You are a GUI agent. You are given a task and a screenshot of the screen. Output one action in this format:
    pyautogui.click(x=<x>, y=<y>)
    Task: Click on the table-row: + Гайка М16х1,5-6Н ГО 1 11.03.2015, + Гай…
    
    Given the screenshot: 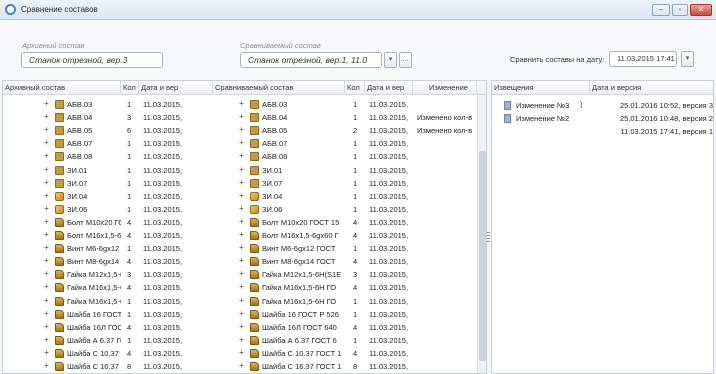 What is the action you would take?
    pyautogui.click(x=244, y=301)
    